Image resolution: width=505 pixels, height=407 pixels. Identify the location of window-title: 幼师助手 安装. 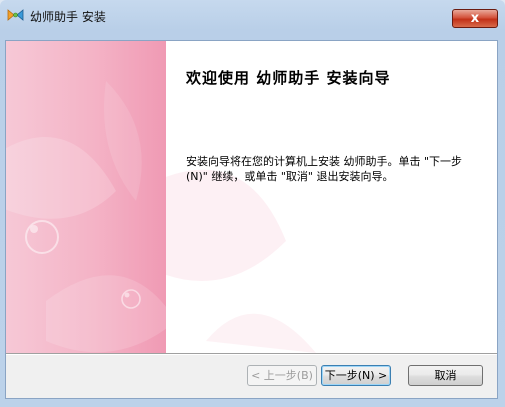
(68, 17).